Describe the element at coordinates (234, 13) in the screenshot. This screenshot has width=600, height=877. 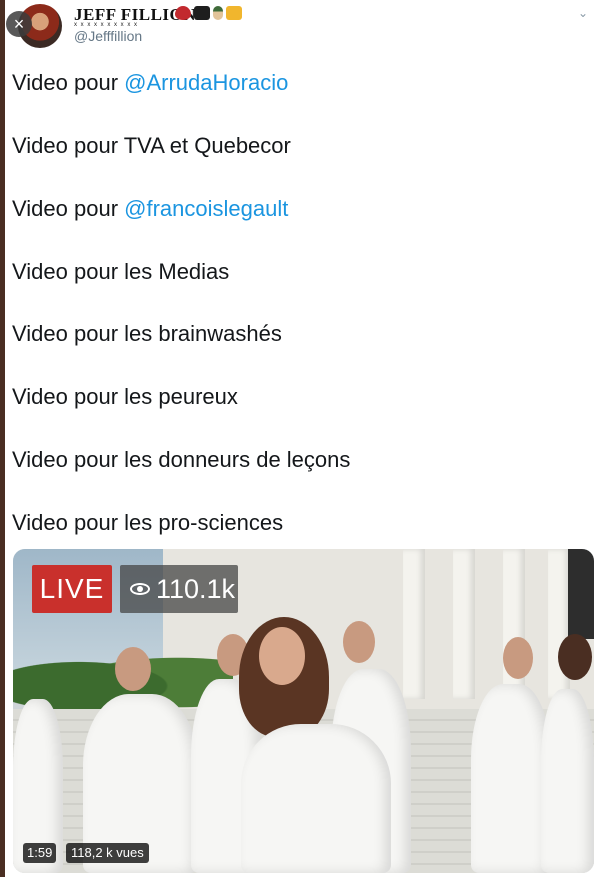
I see `beer-mug-emoji-icon` at that location.